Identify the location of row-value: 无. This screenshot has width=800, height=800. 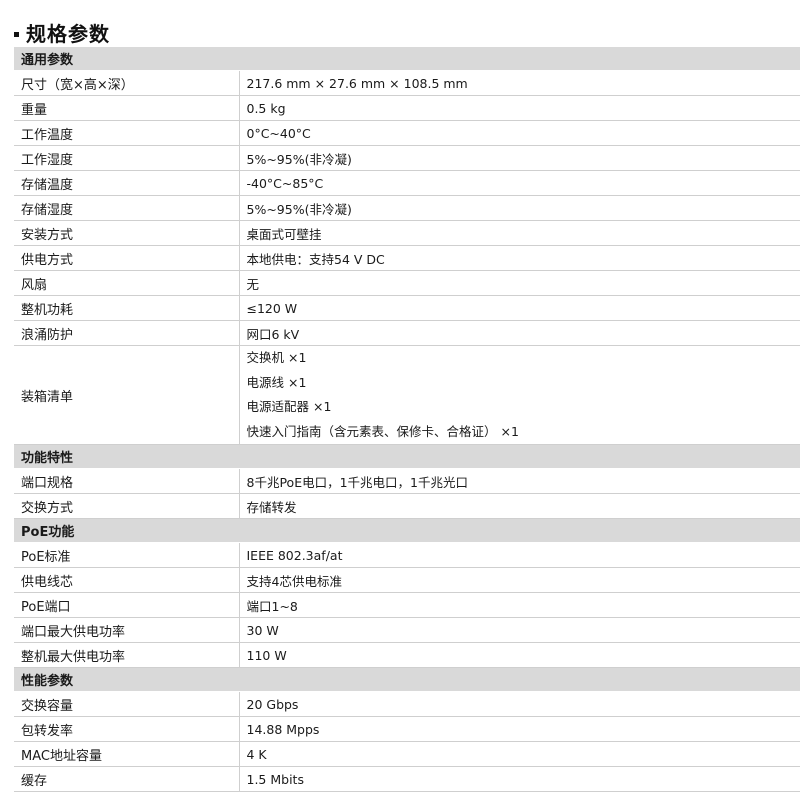
(519, 283).